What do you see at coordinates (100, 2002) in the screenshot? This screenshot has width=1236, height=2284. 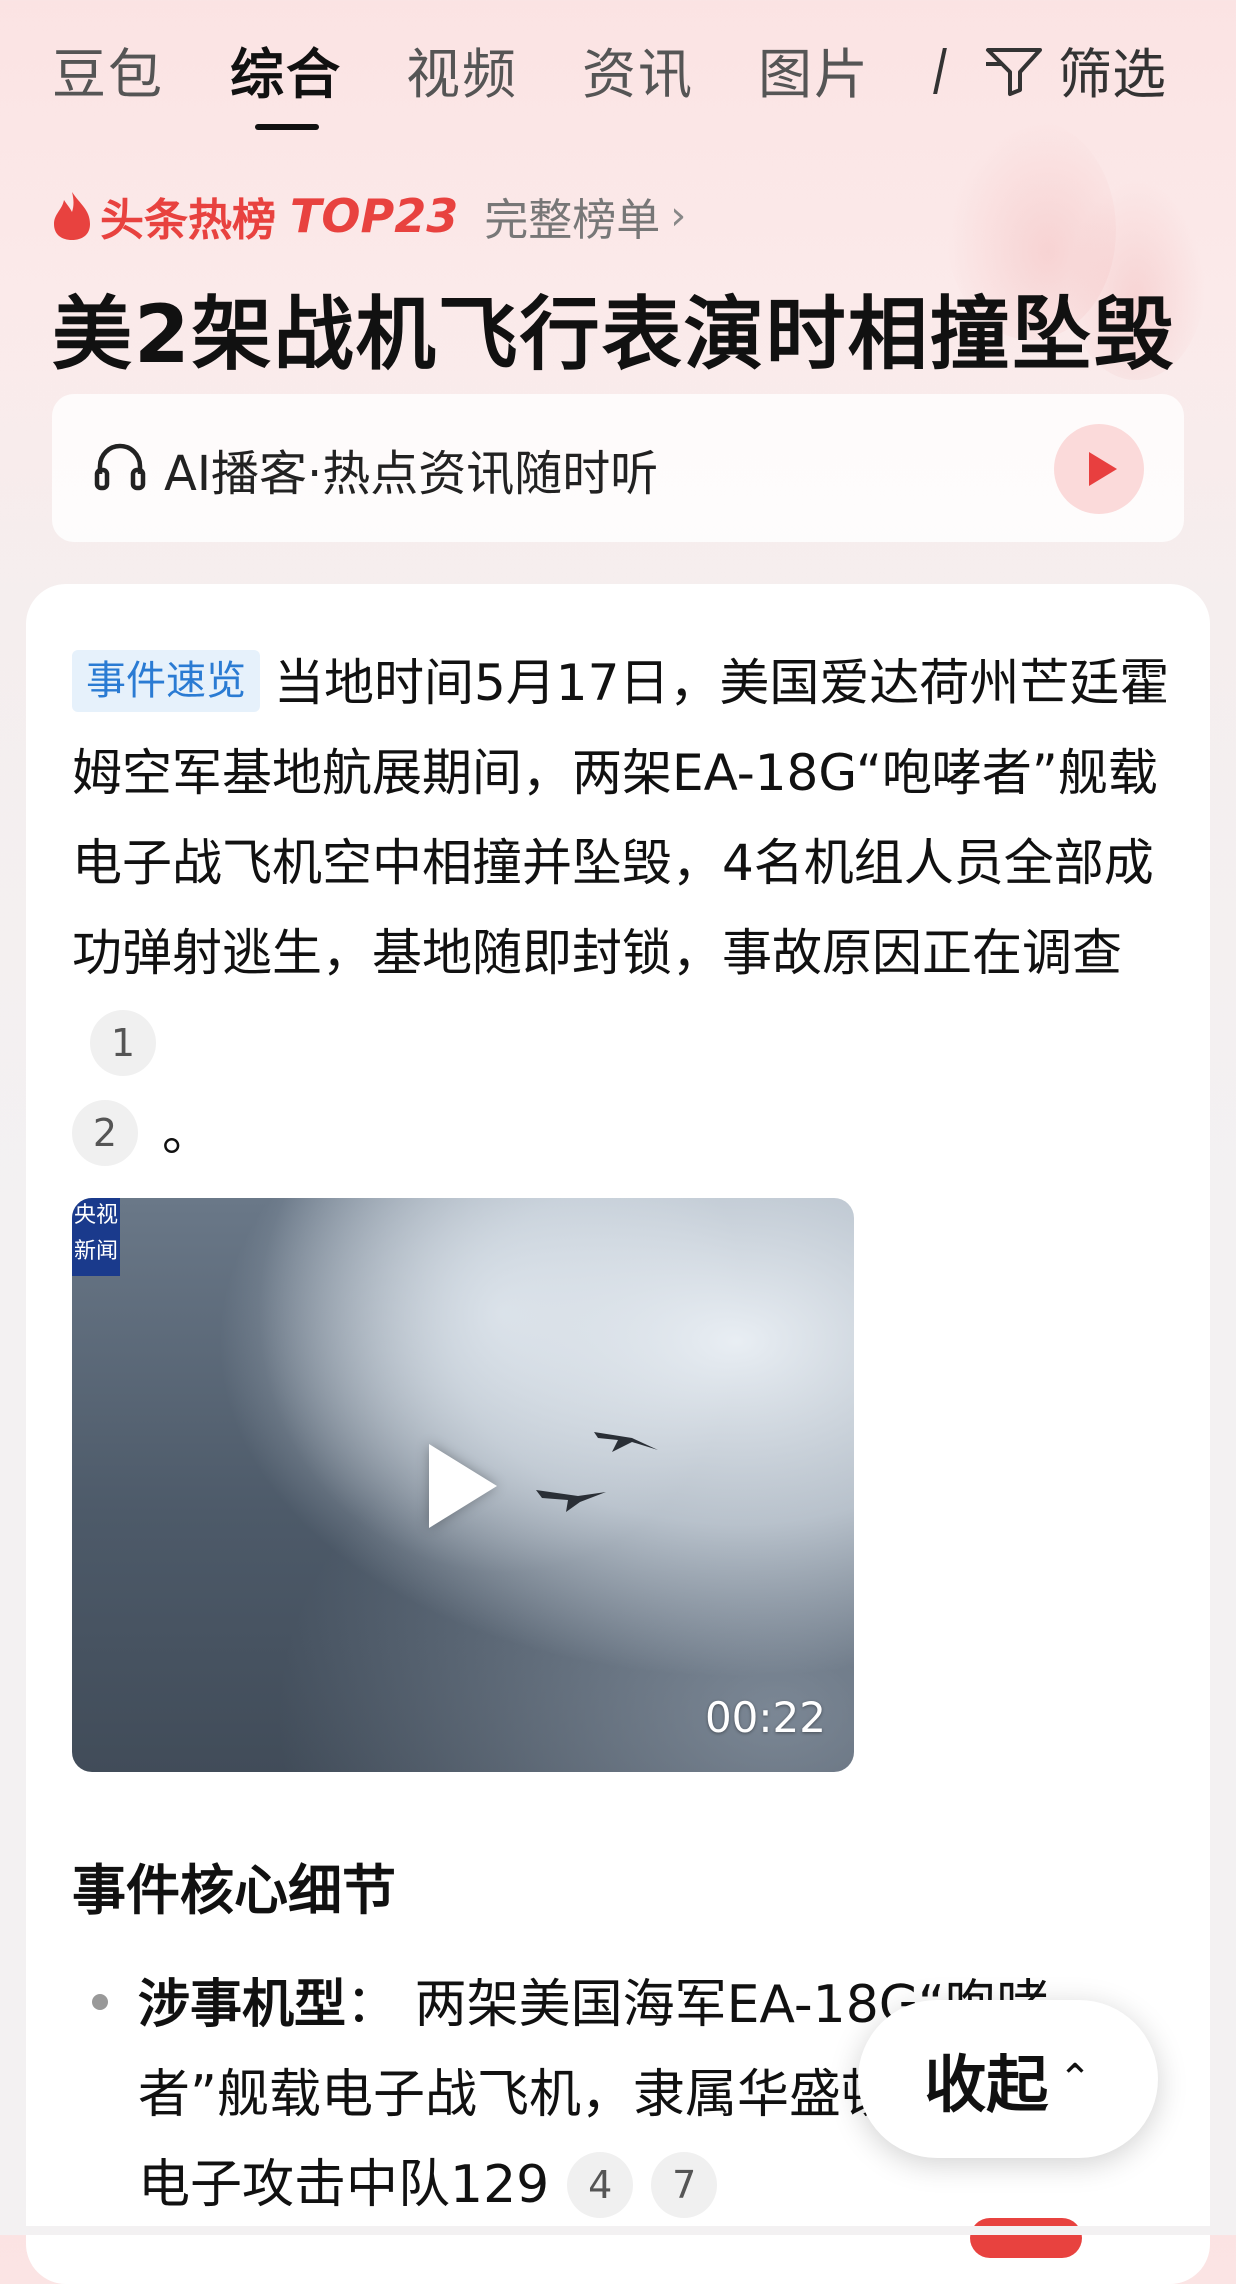 I see `bullet` at bounding box center [100, 2002].